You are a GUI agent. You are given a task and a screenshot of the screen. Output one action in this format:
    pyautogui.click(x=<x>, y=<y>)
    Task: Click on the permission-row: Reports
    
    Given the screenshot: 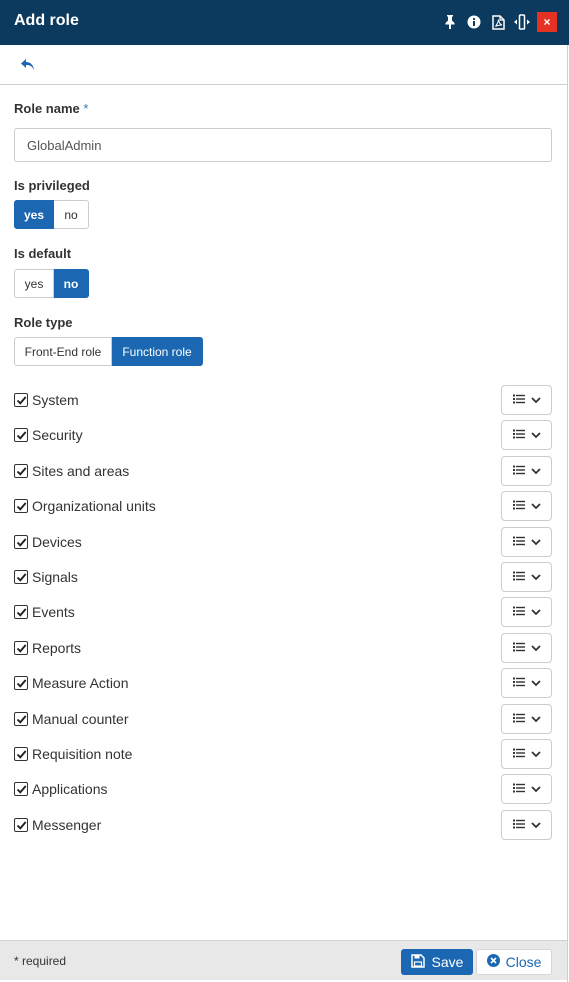 What is the action you would take?
    pyautogui.click(x=283, y=648)
    